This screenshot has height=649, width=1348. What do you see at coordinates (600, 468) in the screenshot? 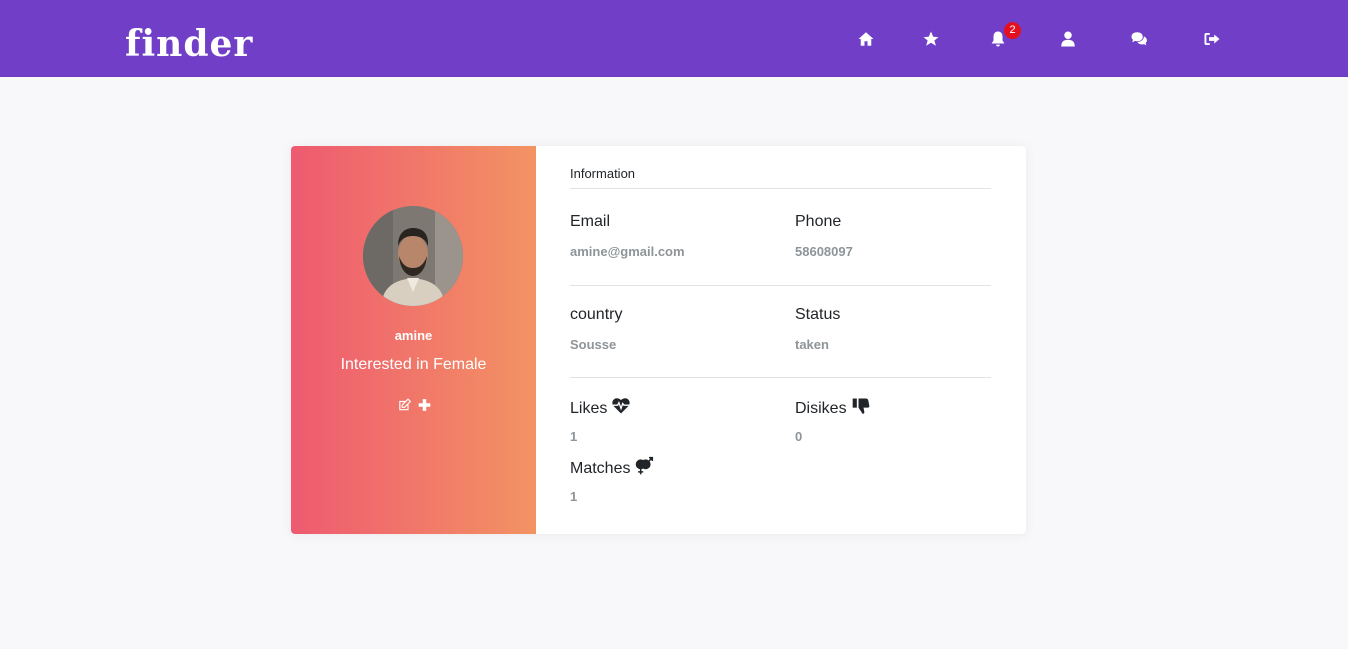
I see `matches-label: Matches` at bounding box center [600, 468].